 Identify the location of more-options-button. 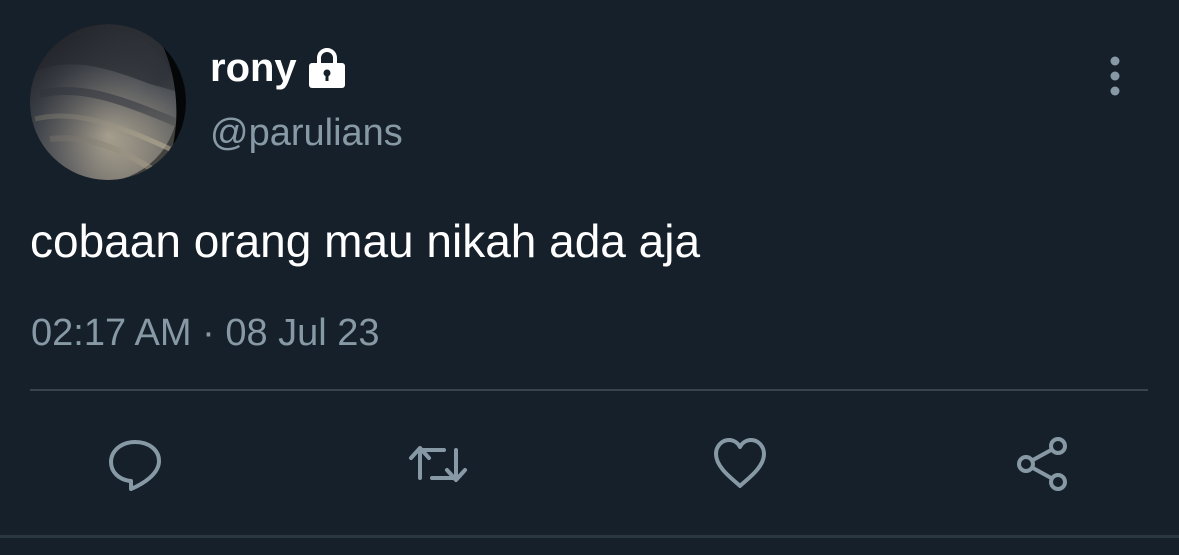
(1115, 76).